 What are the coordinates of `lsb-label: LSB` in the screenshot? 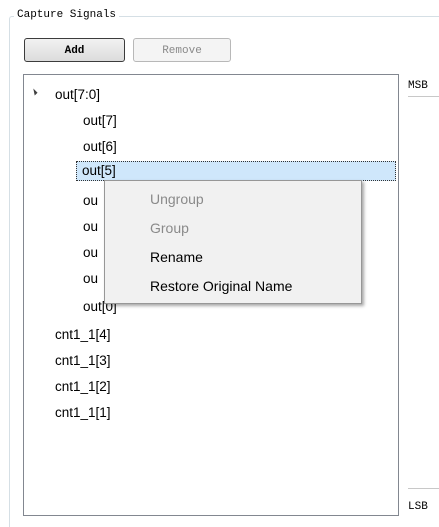 It's located at (418, 507).